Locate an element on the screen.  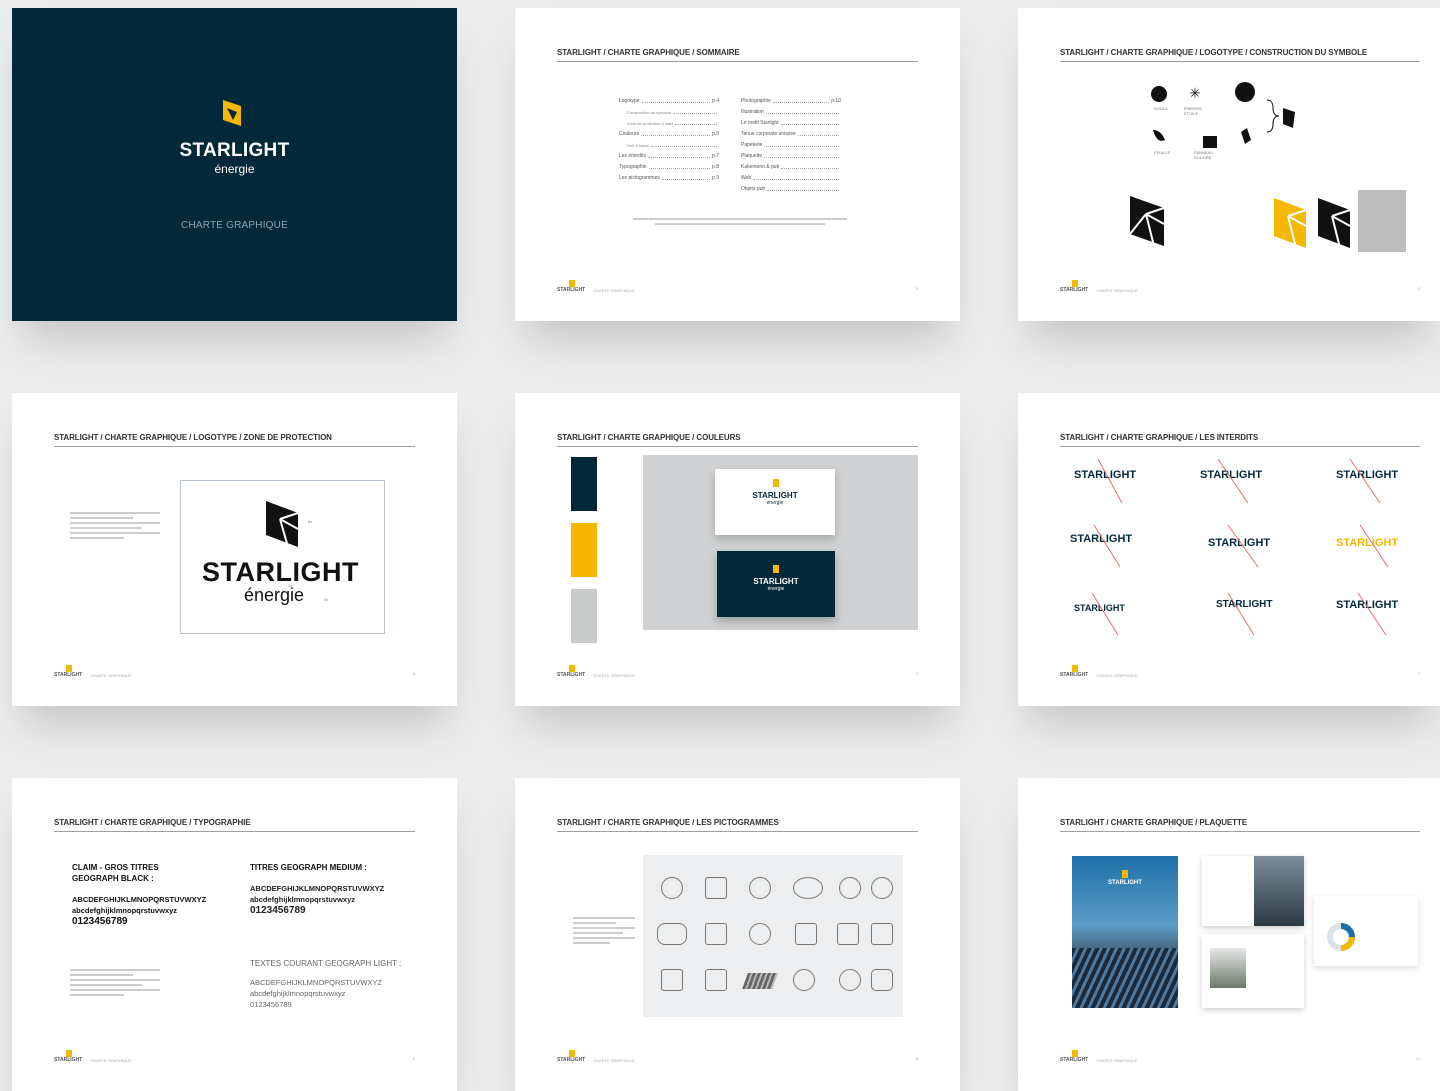
page-header: STARLIGHT / CHARTE GRAPHIQUE / SOMMAIRE is located at coordinates (737, 55).